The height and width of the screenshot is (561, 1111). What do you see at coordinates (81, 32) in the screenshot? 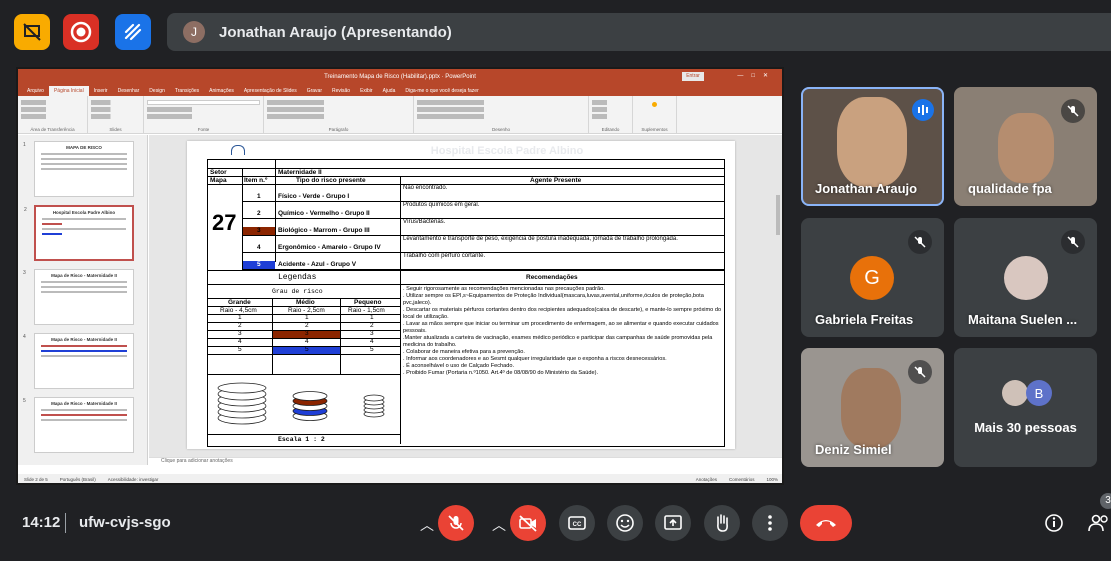
I see `recording-icon` at bounding box center [81, 32].